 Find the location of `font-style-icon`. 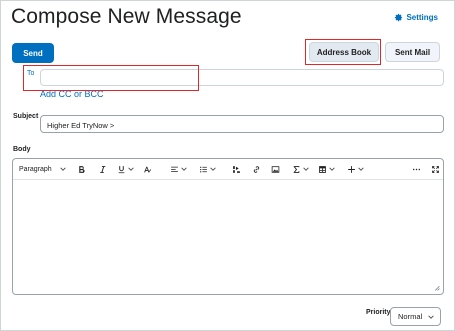

font-style-icon is located at coordinates (148, 169).